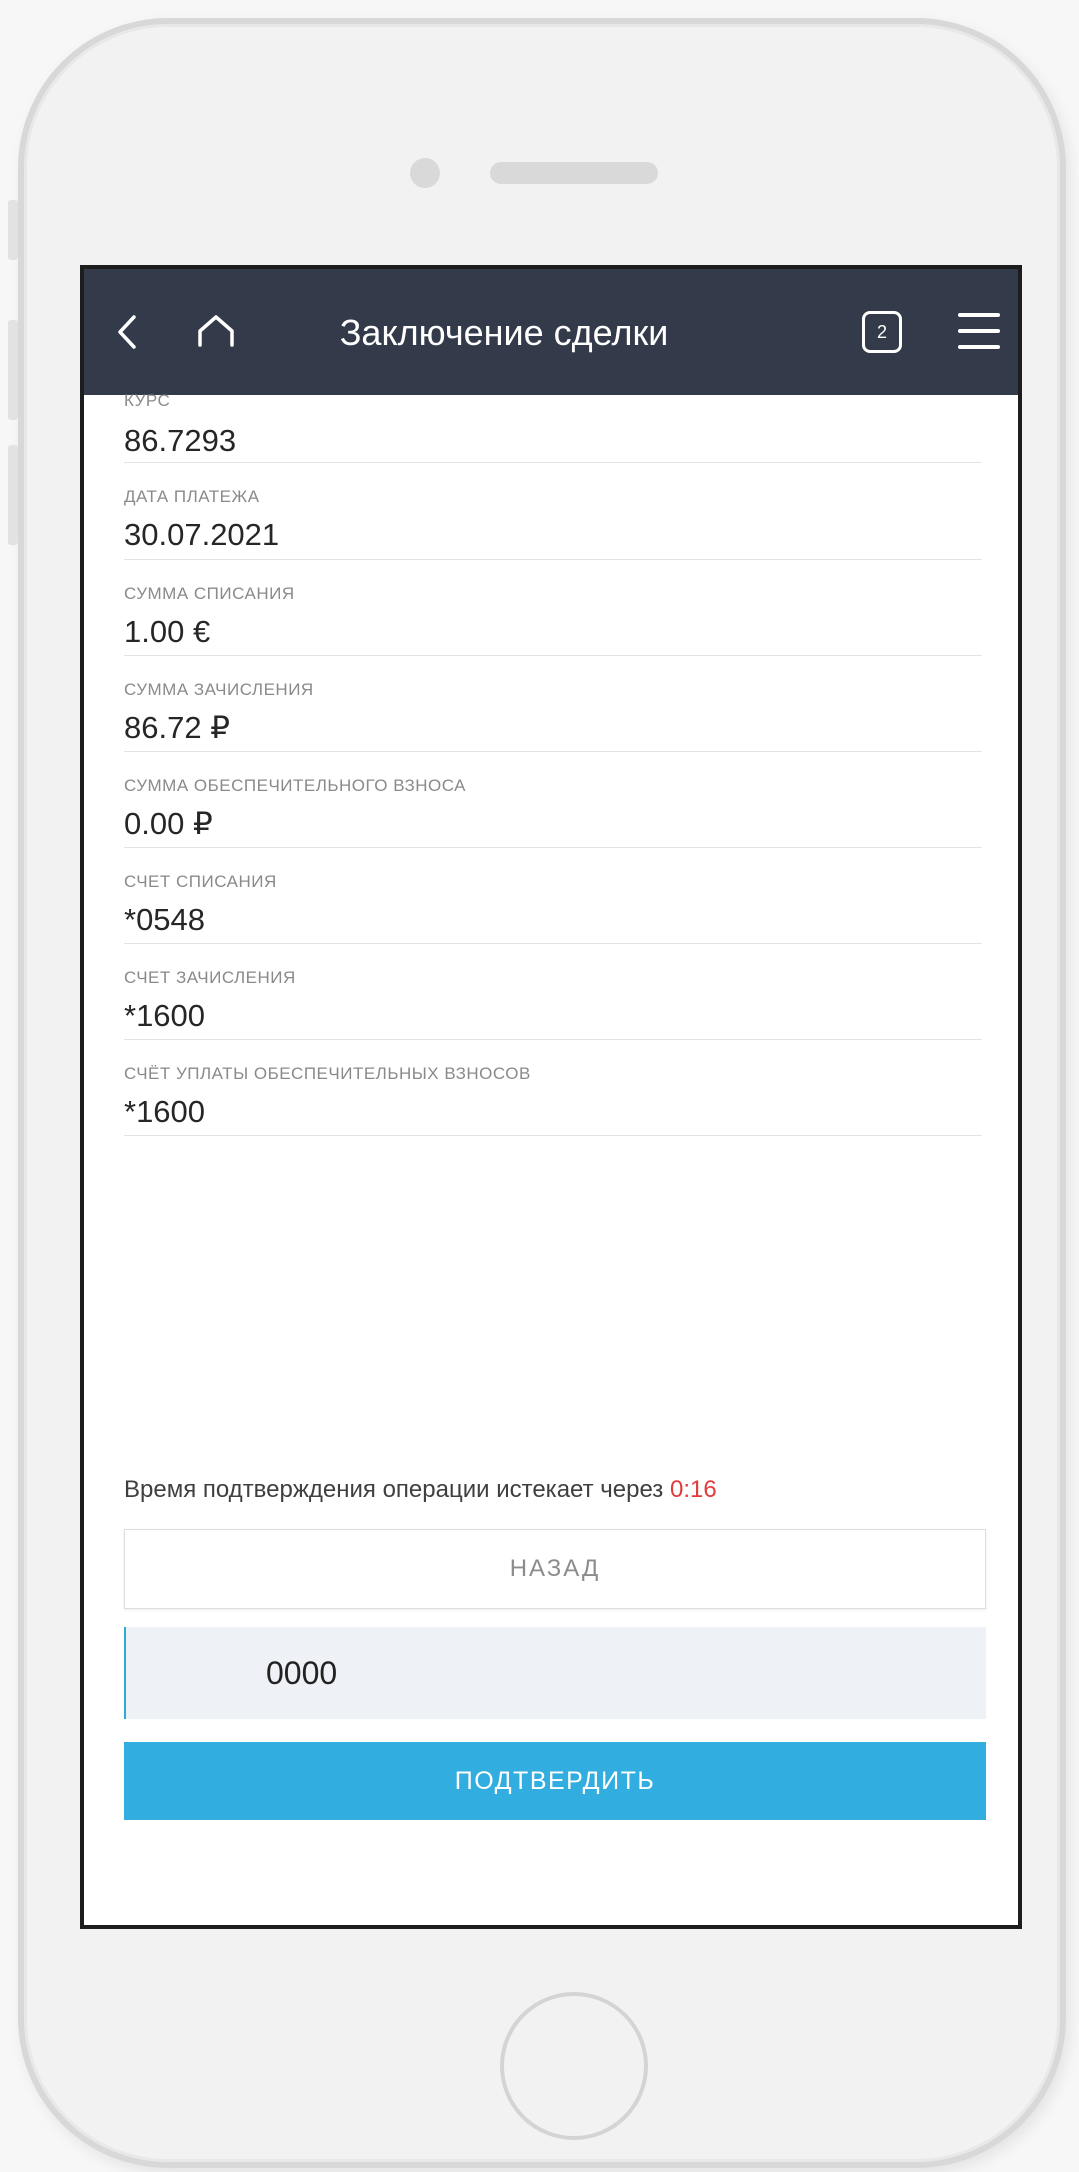 The image size is (1079, 2172). I want to click on confirmation-code-input, so click(555, 1673).